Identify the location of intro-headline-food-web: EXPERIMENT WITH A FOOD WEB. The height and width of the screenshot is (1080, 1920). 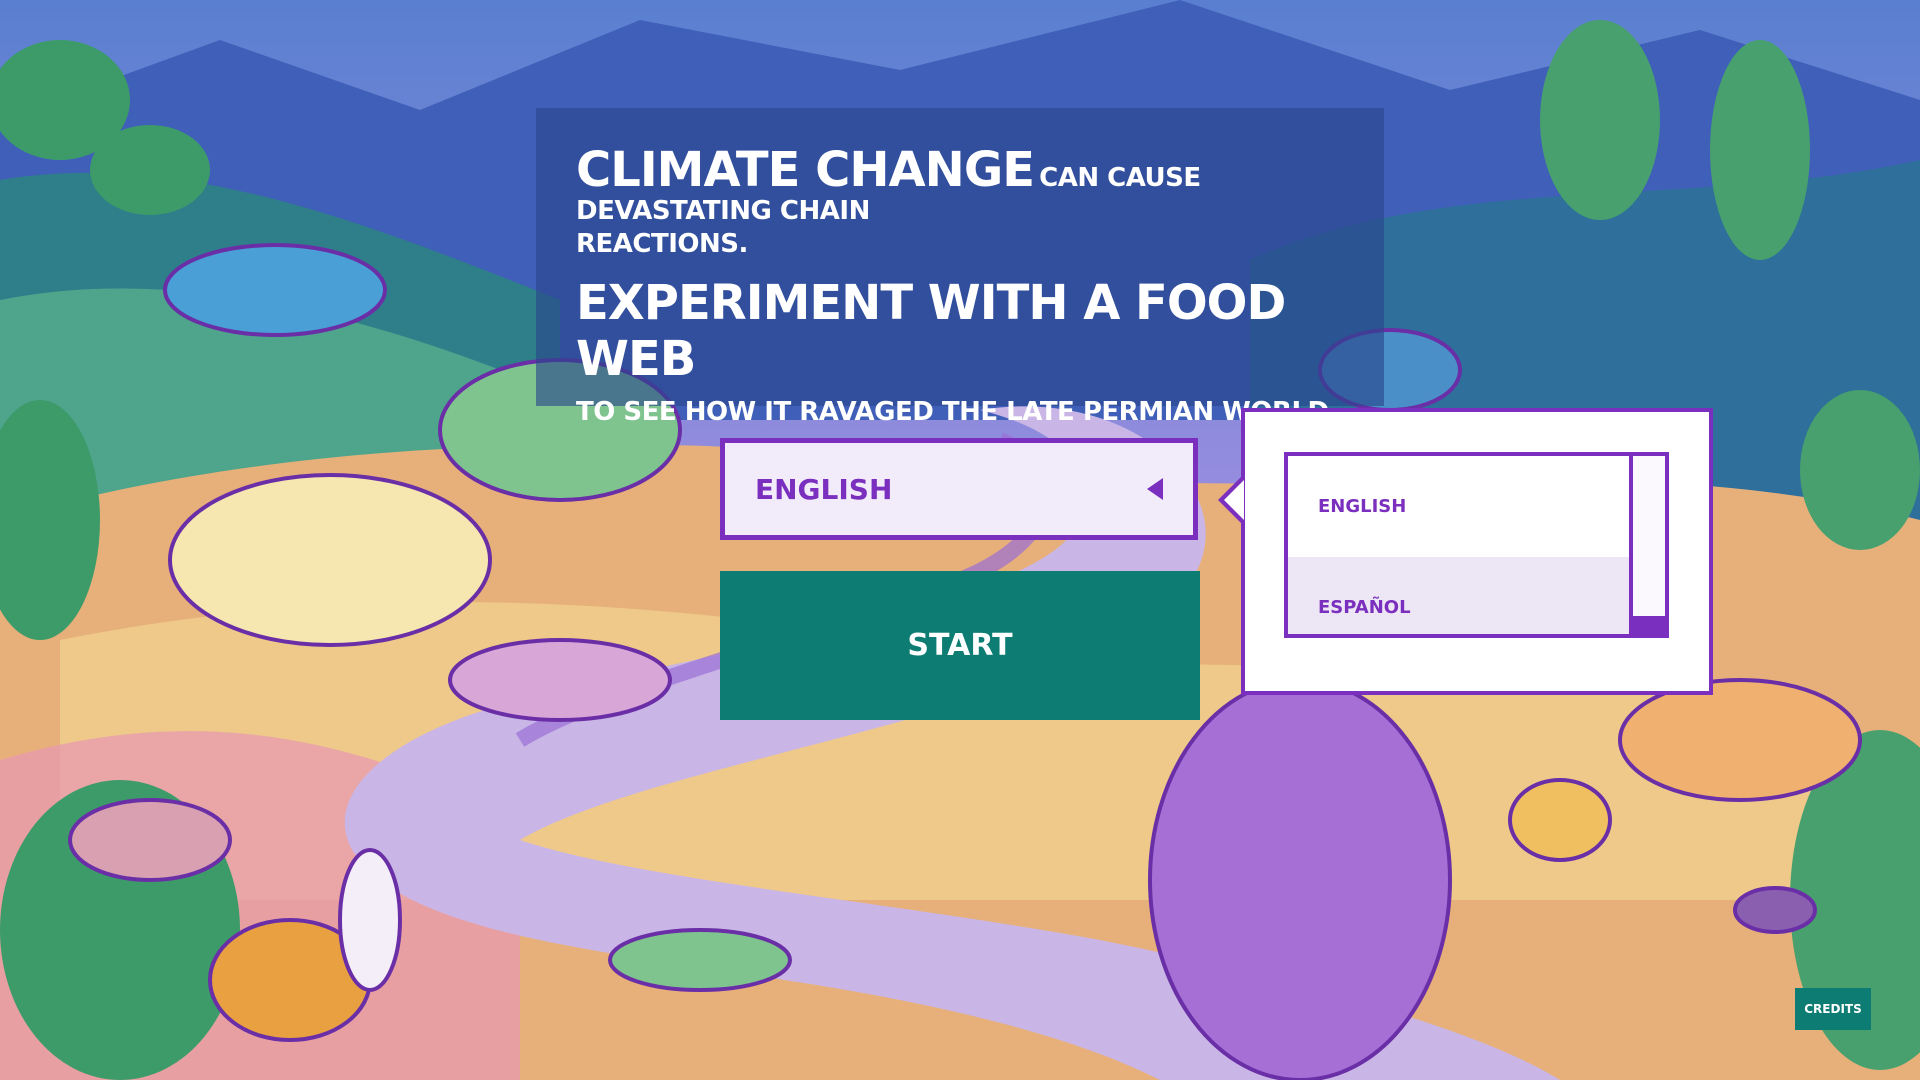
(931, 331).